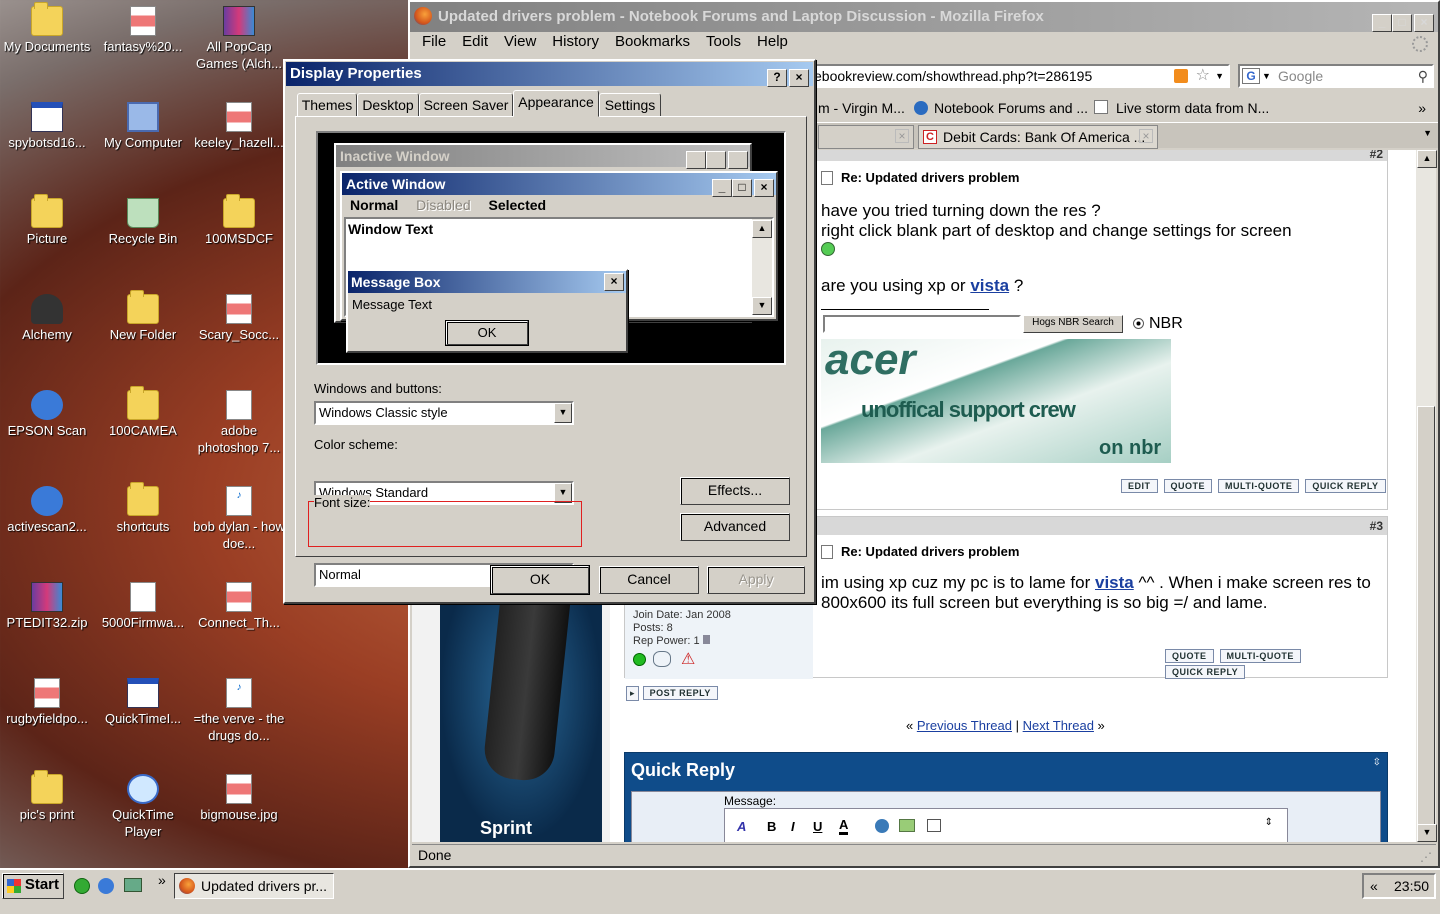 The image size is (1440, 914). What do you see at coordinates (772, 41) in the screenshot?
I see `menu-help: Help` at bounding box center [772, 41].